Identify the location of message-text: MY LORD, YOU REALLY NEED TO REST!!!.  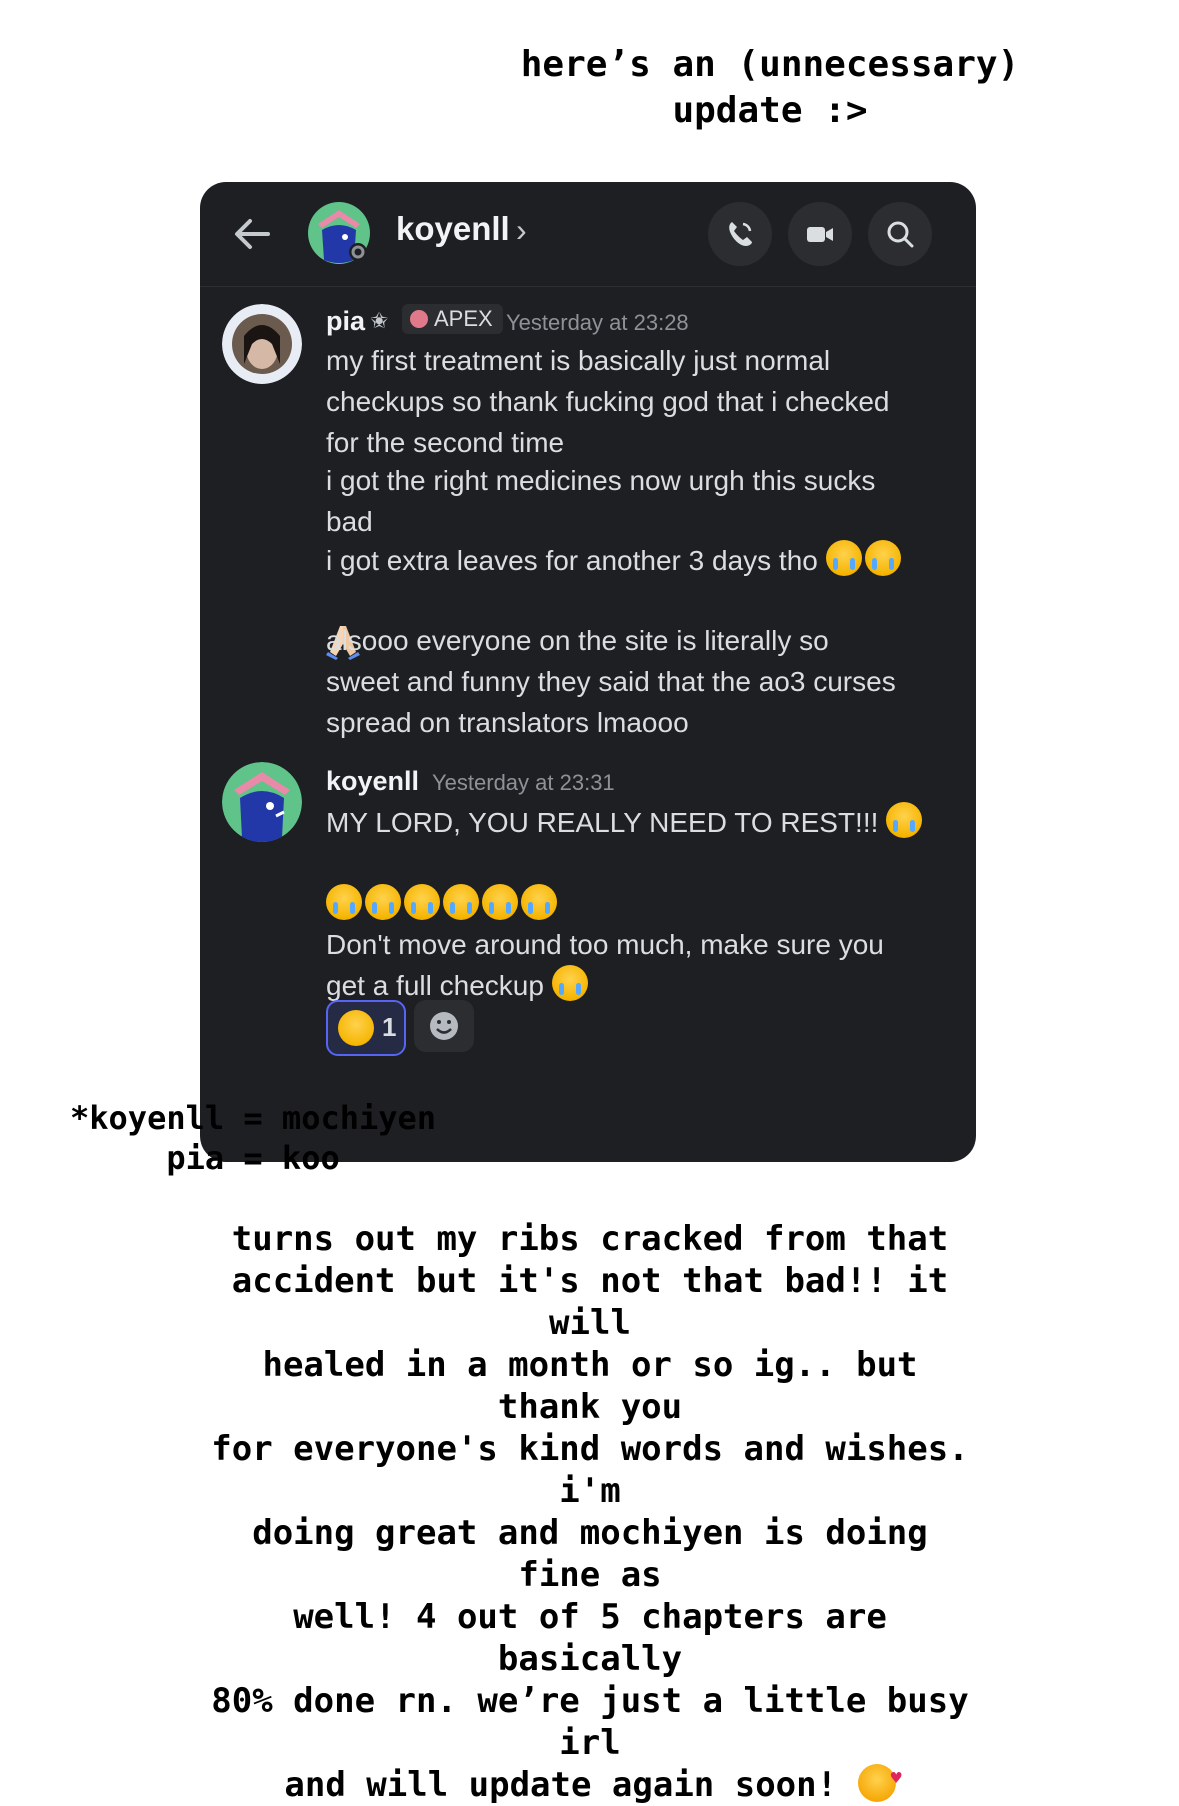
(646, 863).